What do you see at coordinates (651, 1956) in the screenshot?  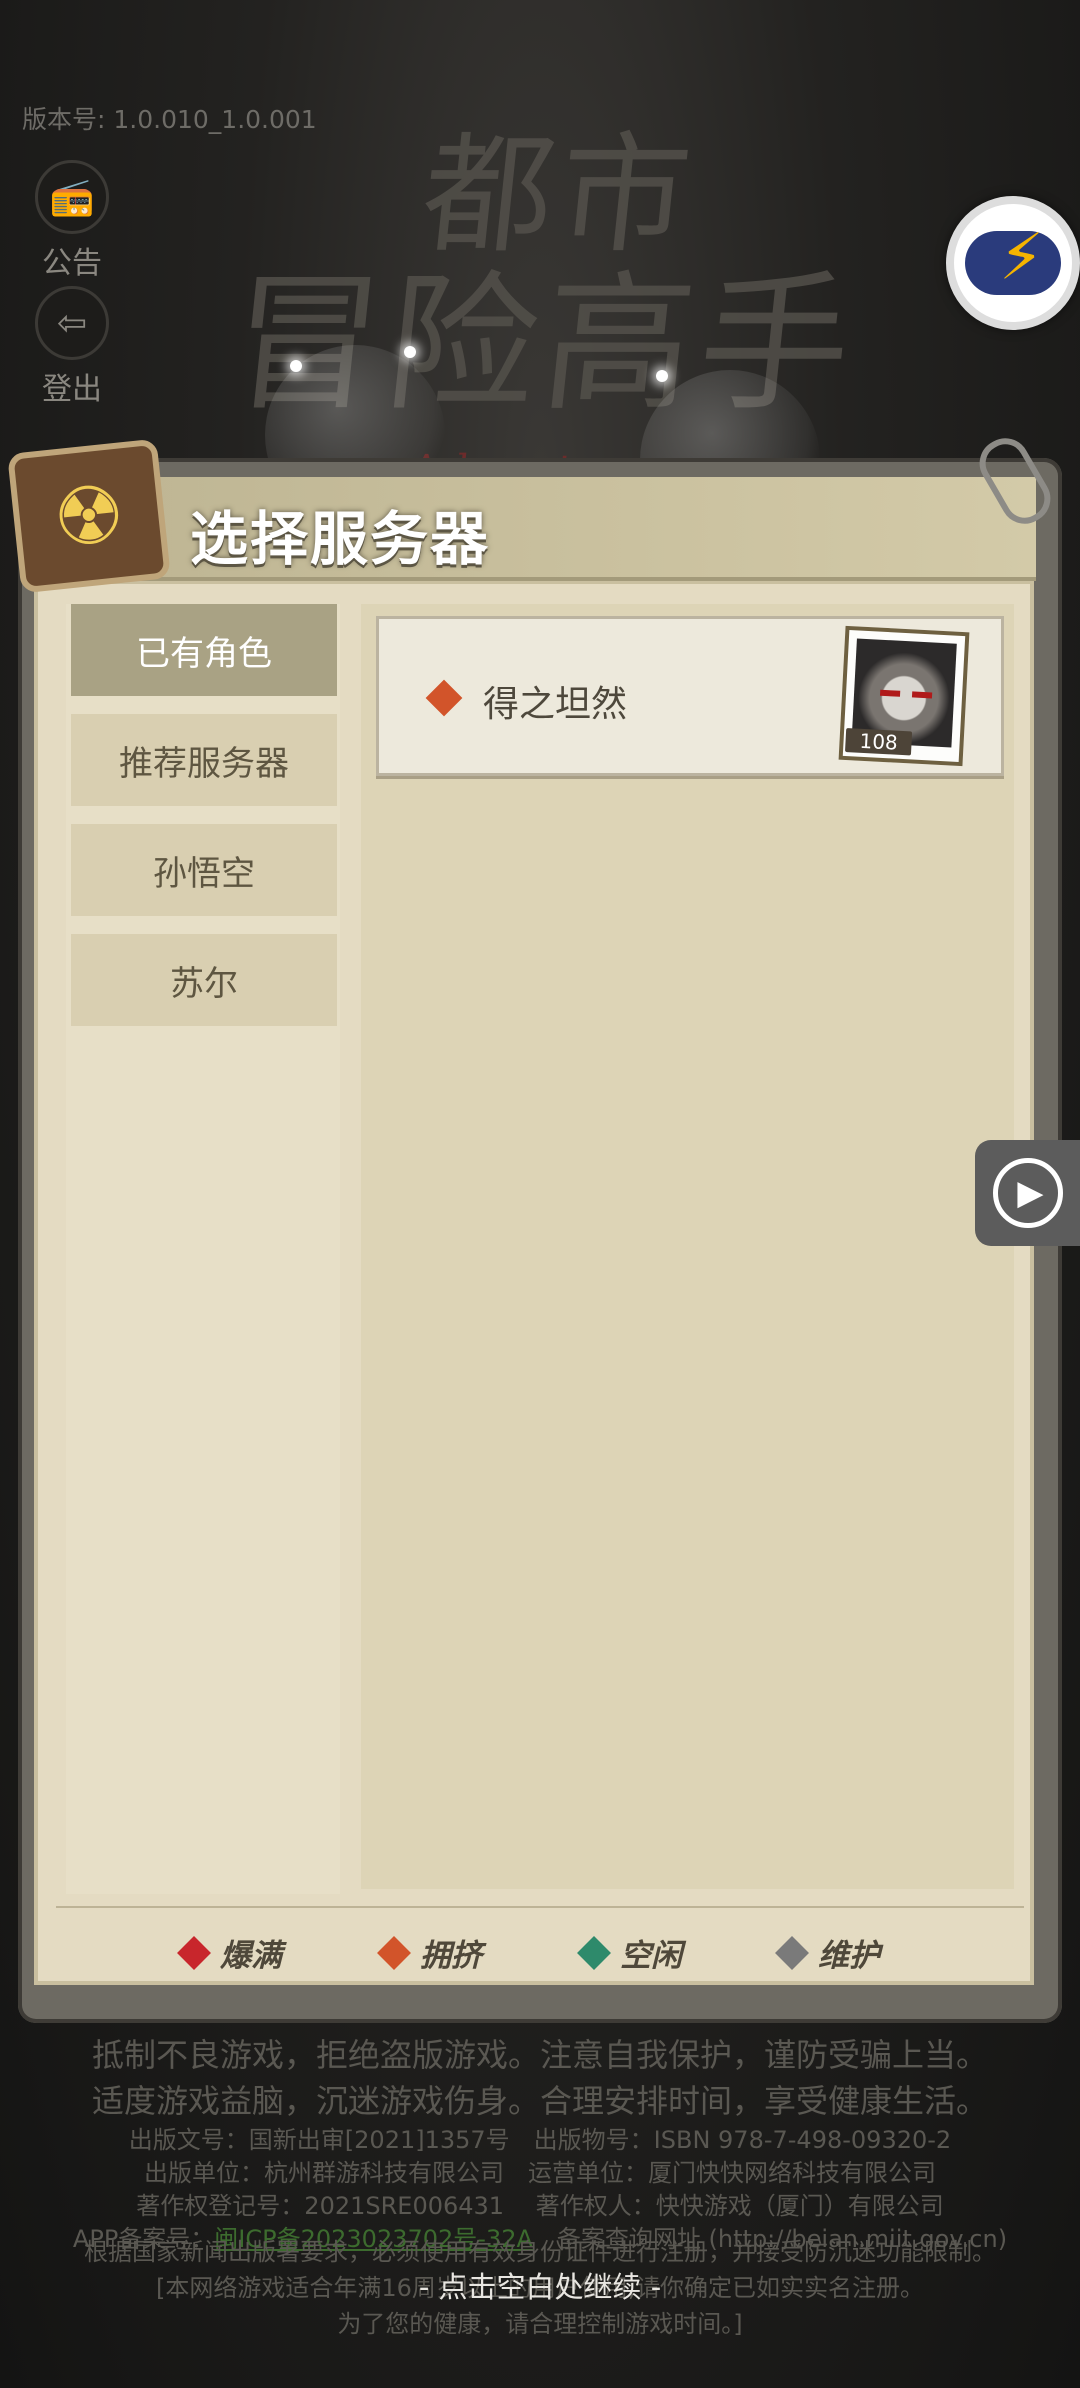 I see `legend-idle-label: 空闲` at bounding box center [651, 1956].